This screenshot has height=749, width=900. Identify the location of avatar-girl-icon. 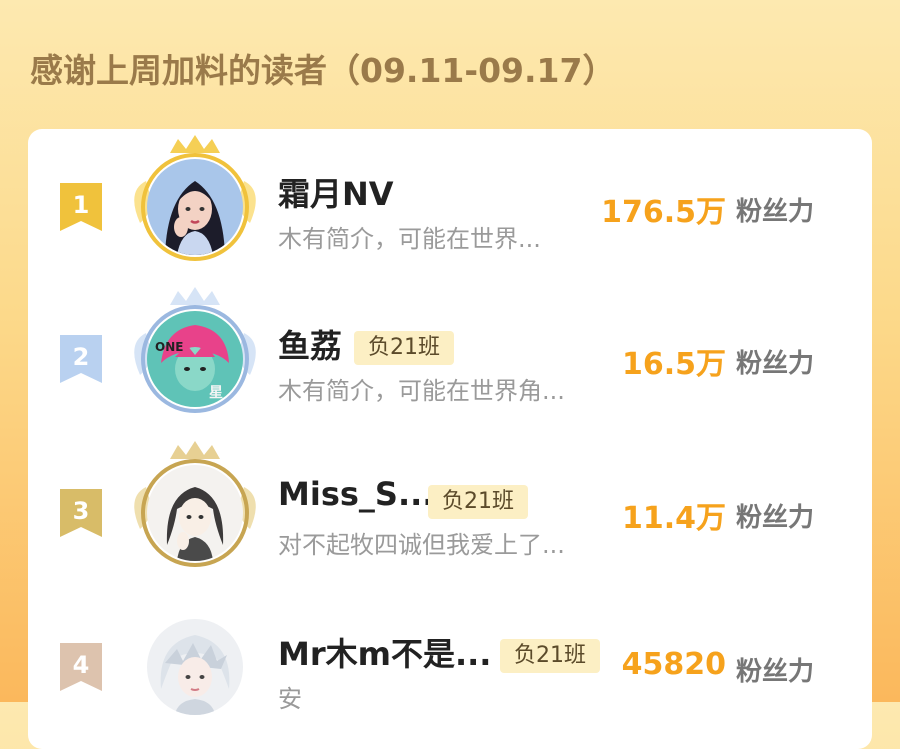
(195, 207).